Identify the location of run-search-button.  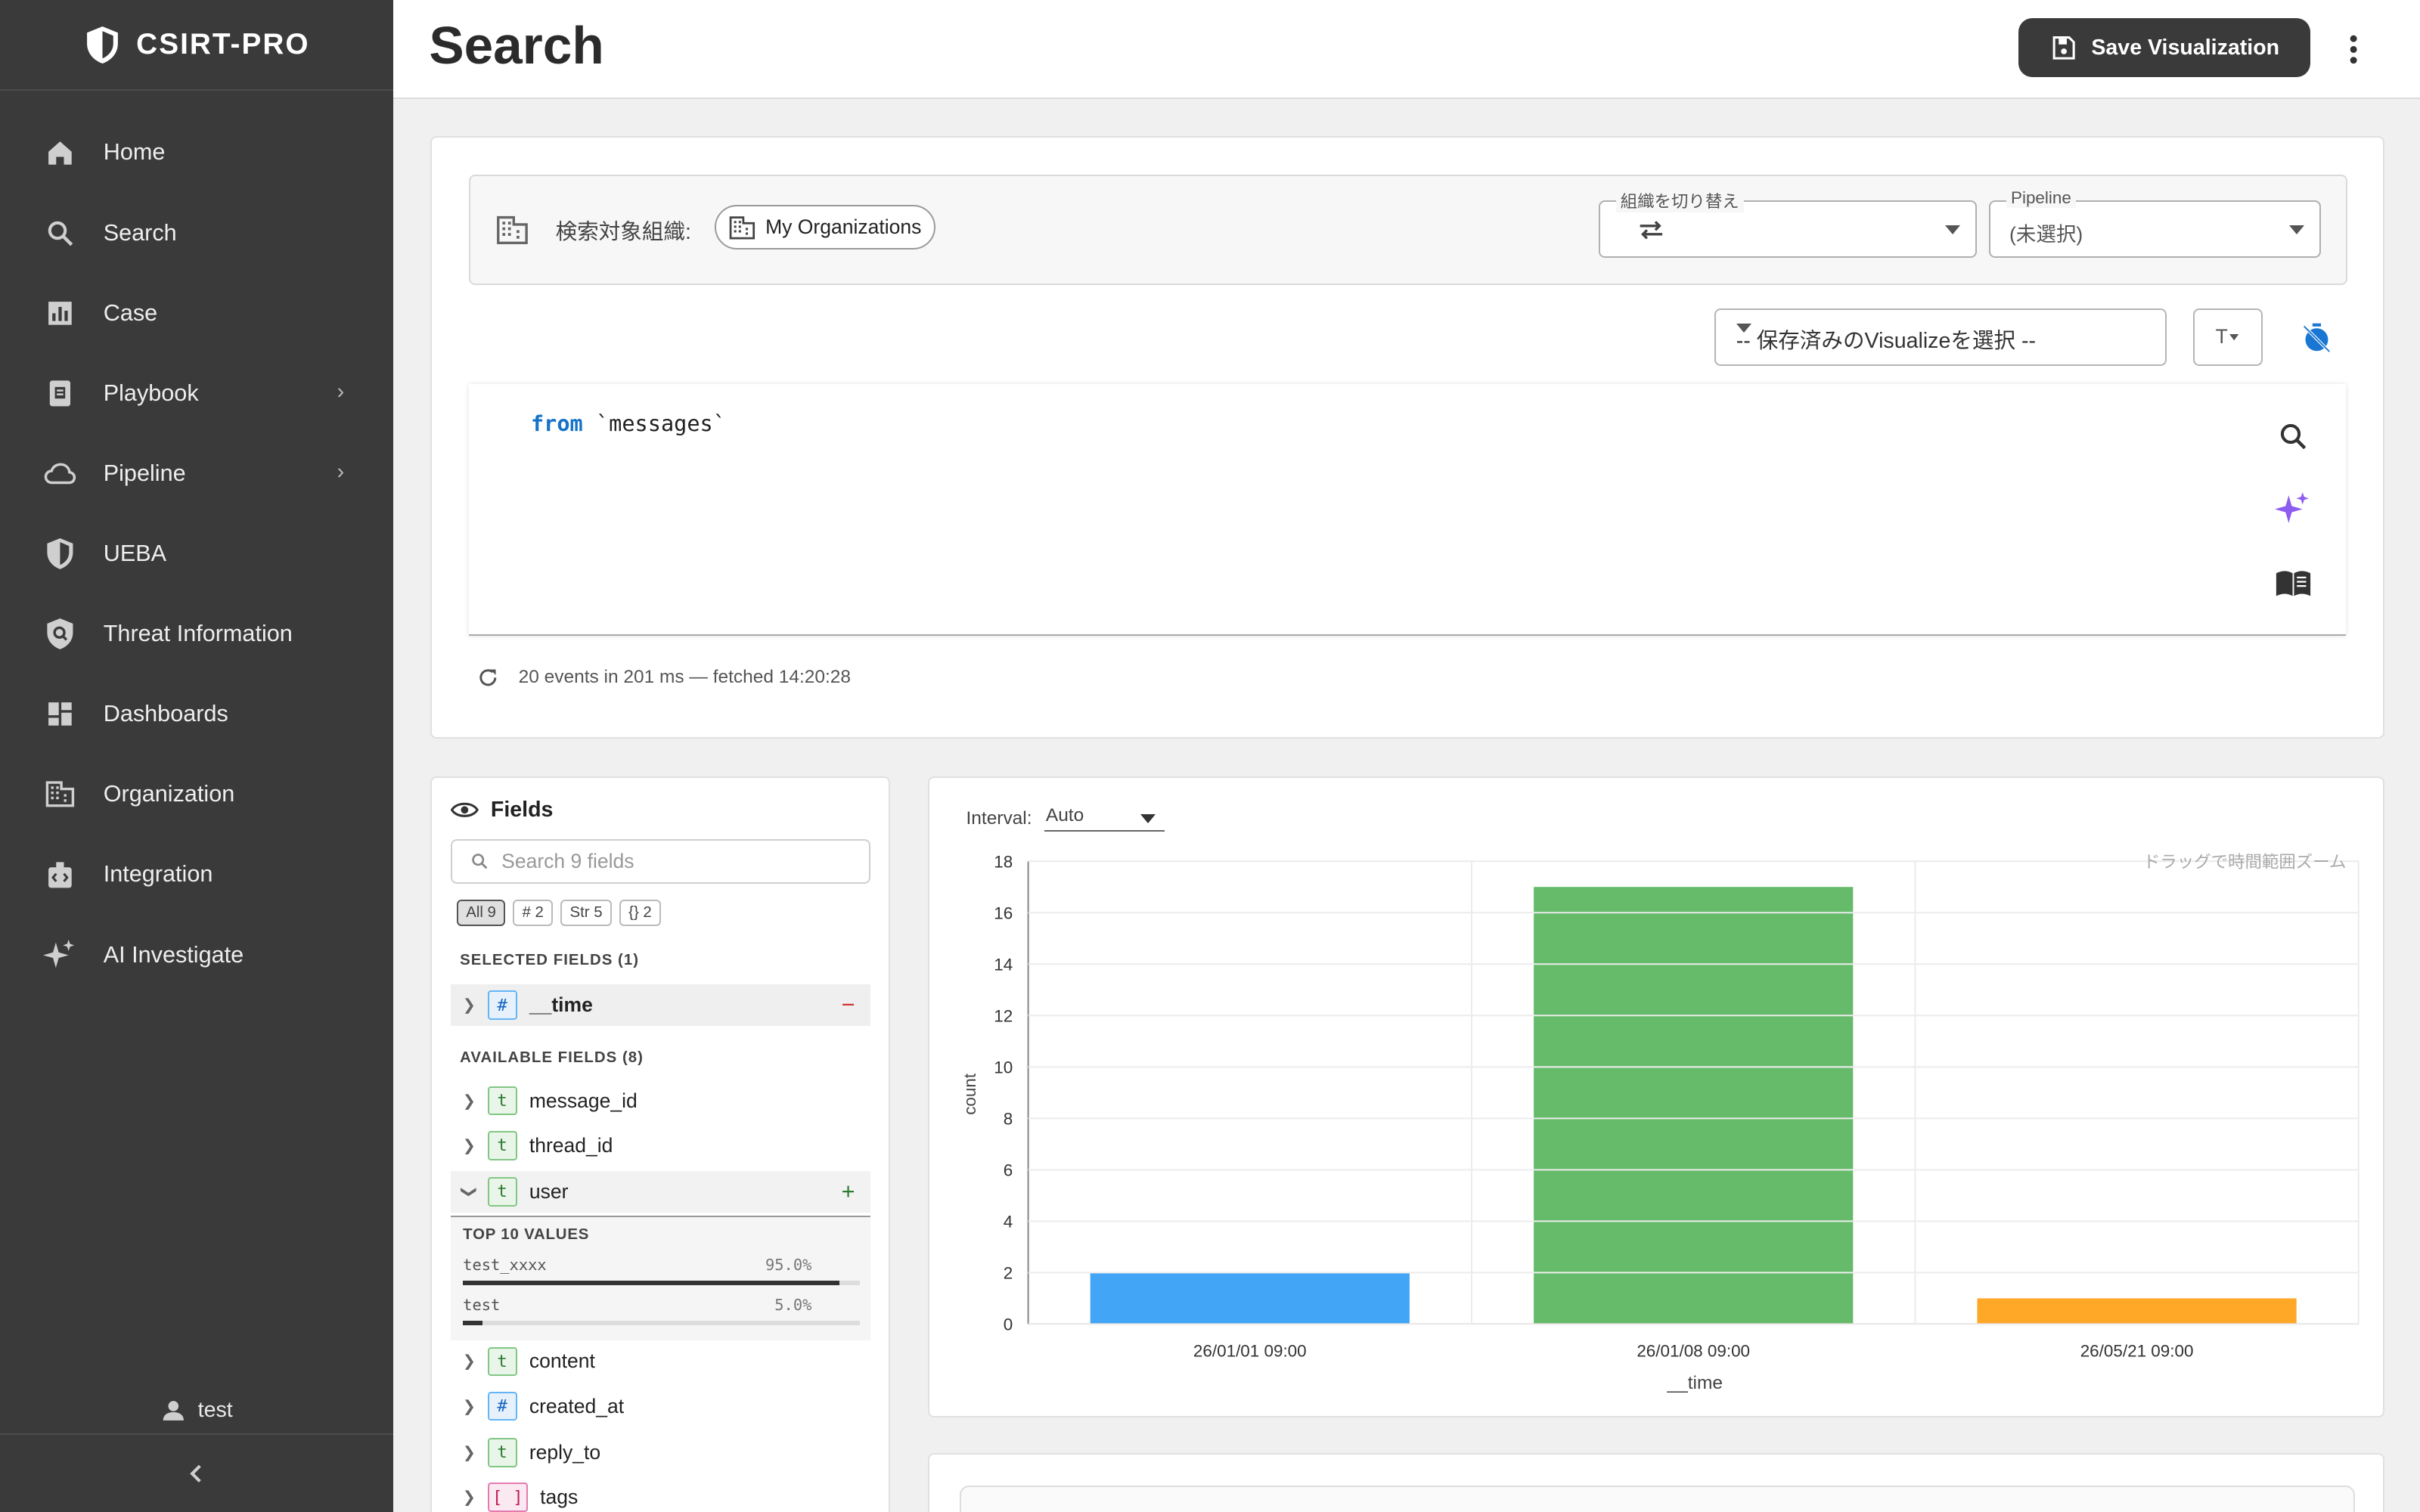
(2293, 436).